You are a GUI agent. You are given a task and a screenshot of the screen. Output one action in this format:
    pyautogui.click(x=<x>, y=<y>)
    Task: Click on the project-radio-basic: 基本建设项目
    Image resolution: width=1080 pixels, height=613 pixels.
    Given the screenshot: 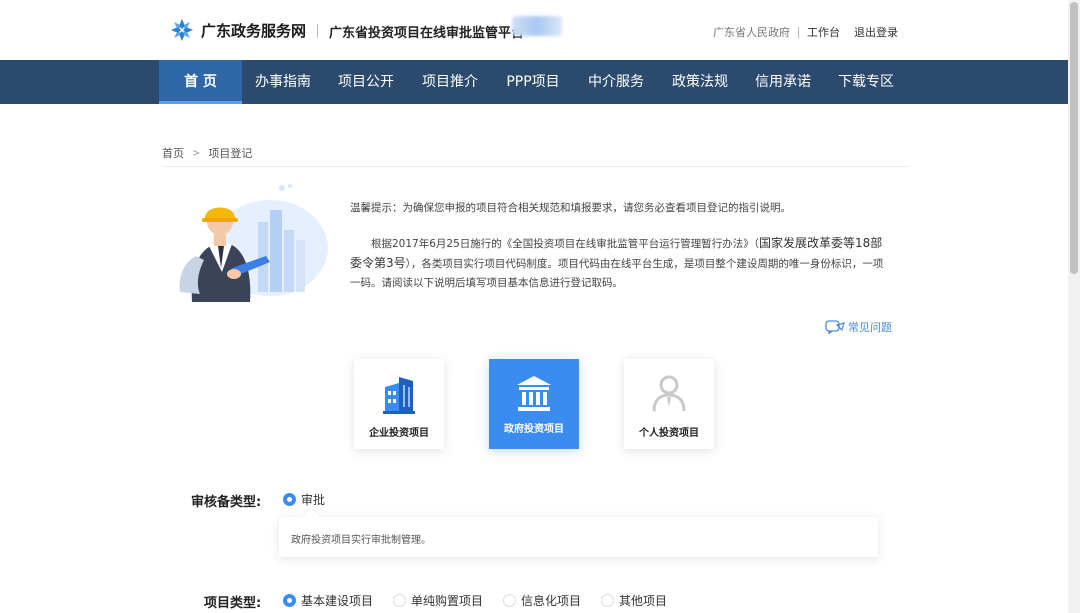 What is the action you would take?
    pyautogui.click(x=328, y=600)
    